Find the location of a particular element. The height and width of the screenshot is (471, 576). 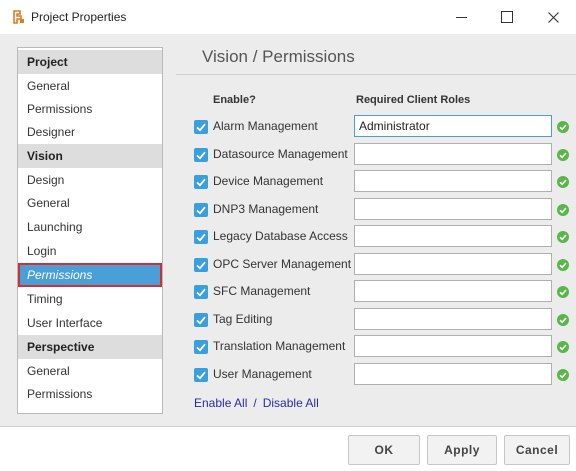

enable-all-link: Enable All is located at coordinates (220, 403).